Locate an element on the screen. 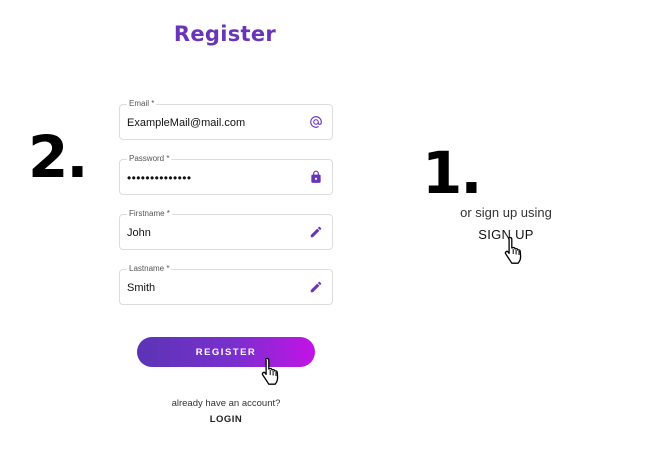 Image resolution: width=654 pixels, height=464 pixels. alternate-signup-text: or sign up using is located at coordinates (506, 212).